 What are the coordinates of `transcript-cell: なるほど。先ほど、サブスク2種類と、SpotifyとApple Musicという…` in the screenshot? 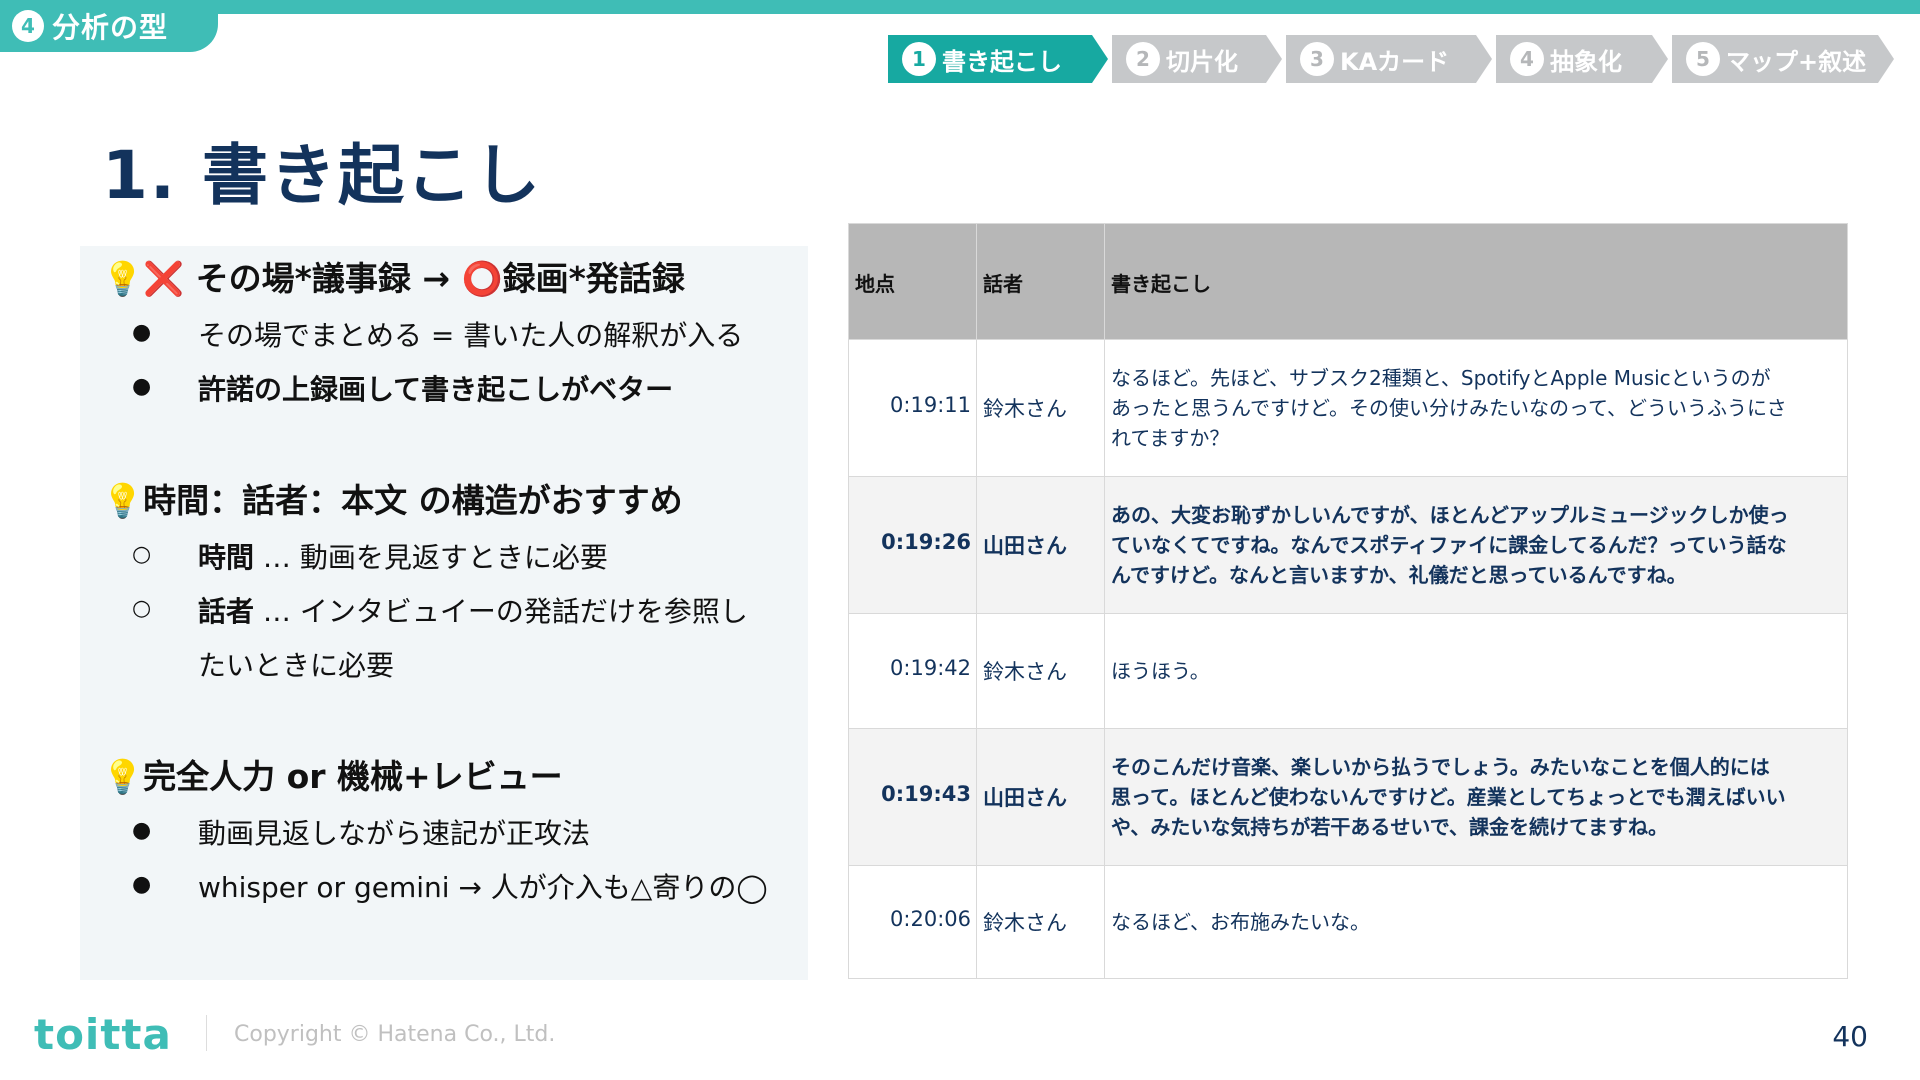 It's located at (1471, 408).